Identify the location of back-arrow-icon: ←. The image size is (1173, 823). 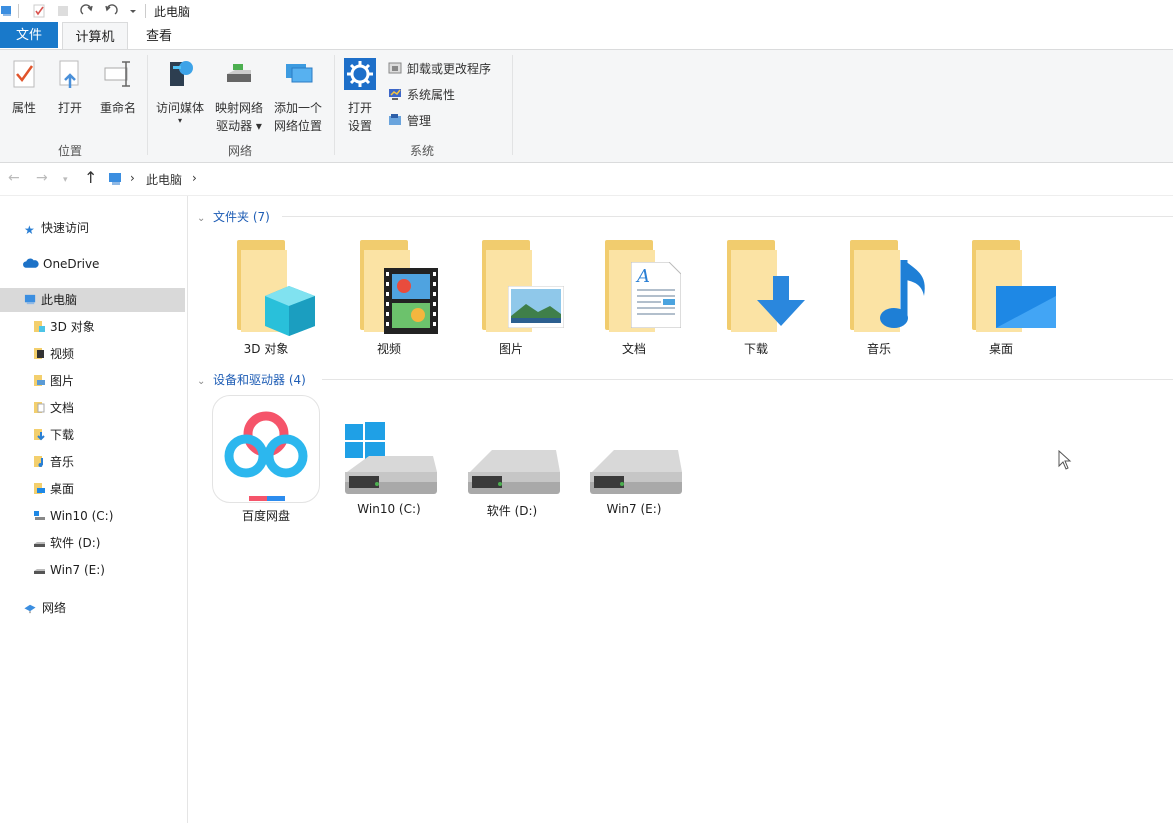
(14, 178).